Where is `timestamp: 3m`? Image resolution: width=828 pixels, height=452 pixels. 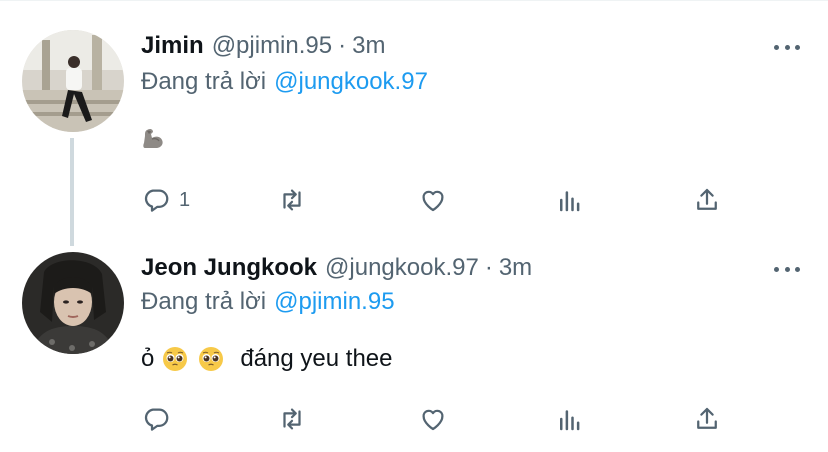 timestamp: 3m is located at coordinates (515, 268).